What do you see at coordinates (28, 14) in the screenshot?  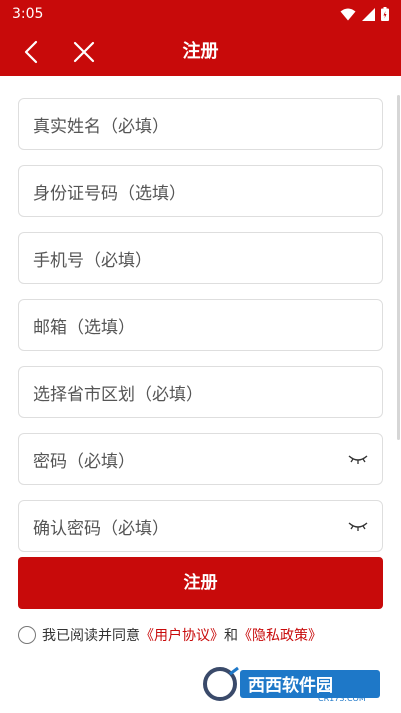 I see `status-time: 3:05` at bounding box center [28, 14].